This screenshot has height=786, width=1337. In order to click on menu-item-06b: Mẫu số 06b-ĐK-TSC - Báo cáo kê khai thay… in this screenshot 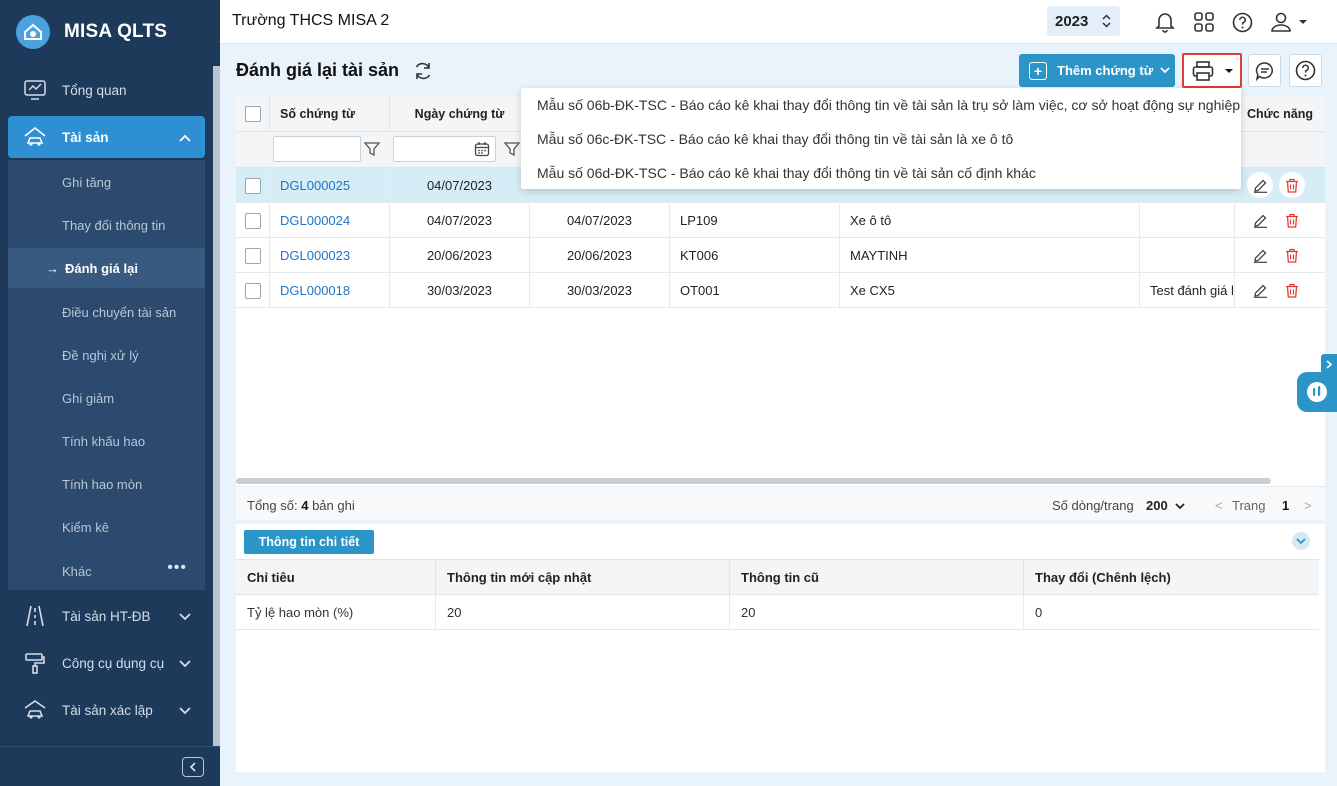, I will do `click(888, 107)`.